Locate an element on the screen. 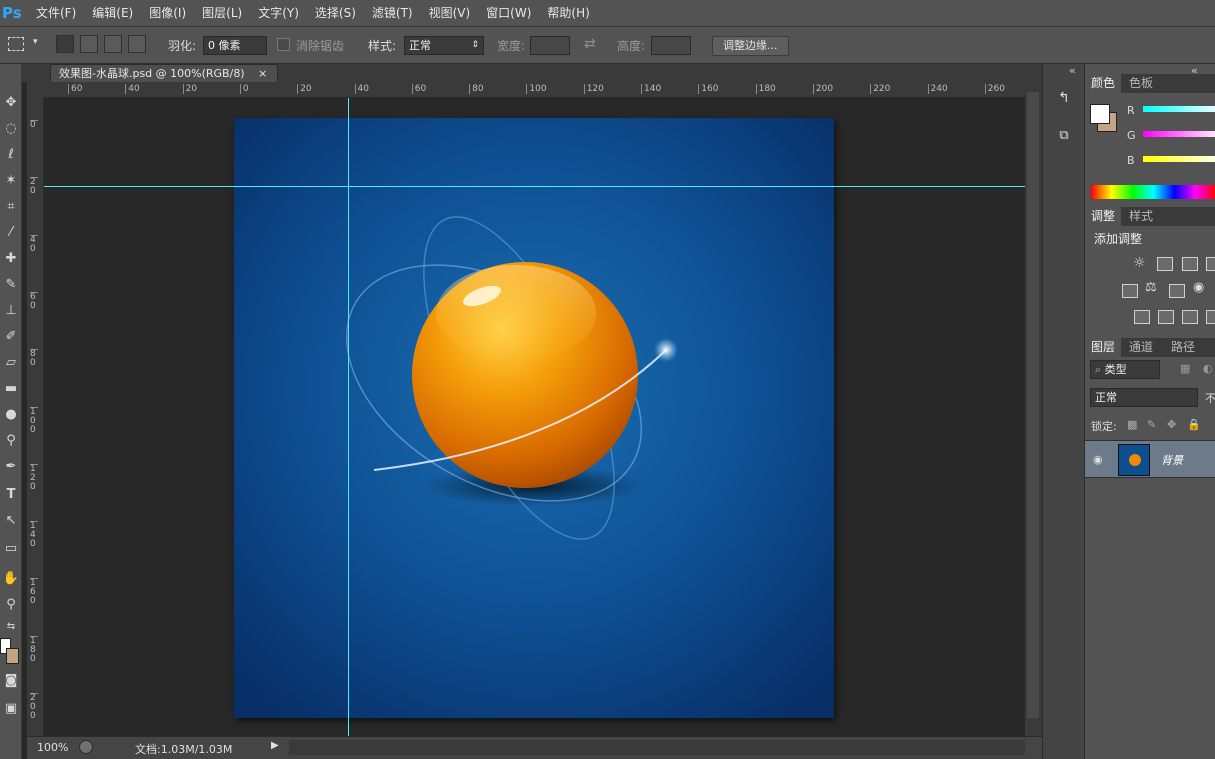  path-selection-tool-icon: ↖ is located at coordinates (11, 521).